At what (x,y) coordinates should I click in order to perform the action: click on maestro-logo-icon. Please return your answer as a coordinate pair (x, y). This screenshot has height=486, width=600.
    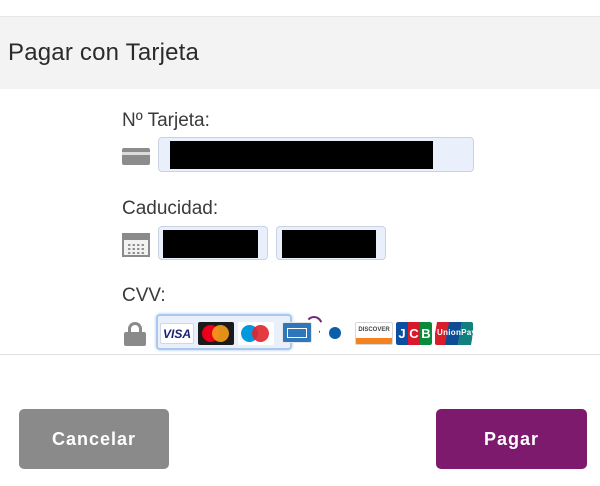
    Looking at the image, I should click on (256, 333).